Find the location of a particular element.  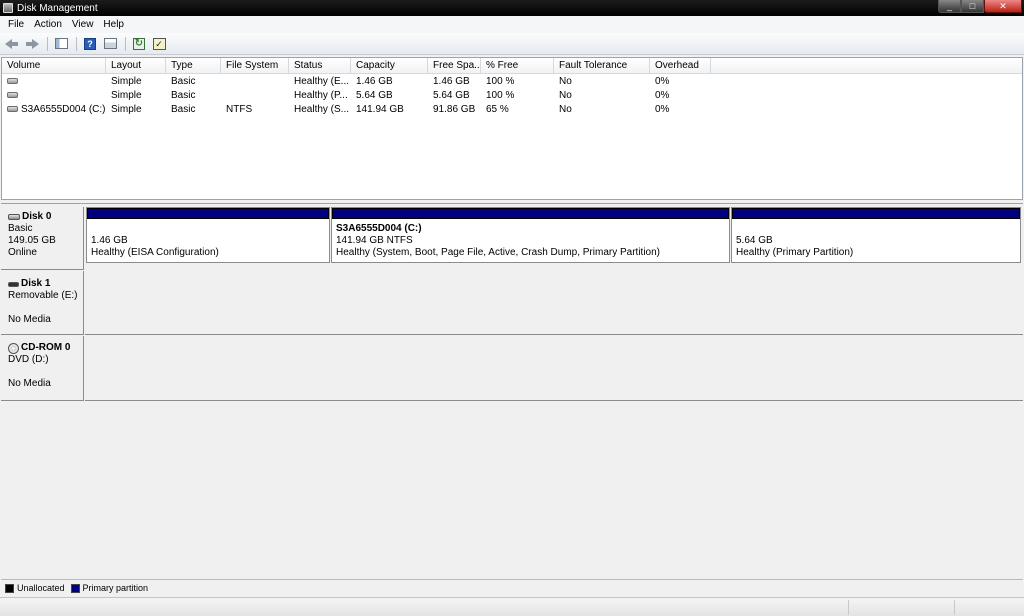

forward-arrow-icon is located at coordinates (32, 43).